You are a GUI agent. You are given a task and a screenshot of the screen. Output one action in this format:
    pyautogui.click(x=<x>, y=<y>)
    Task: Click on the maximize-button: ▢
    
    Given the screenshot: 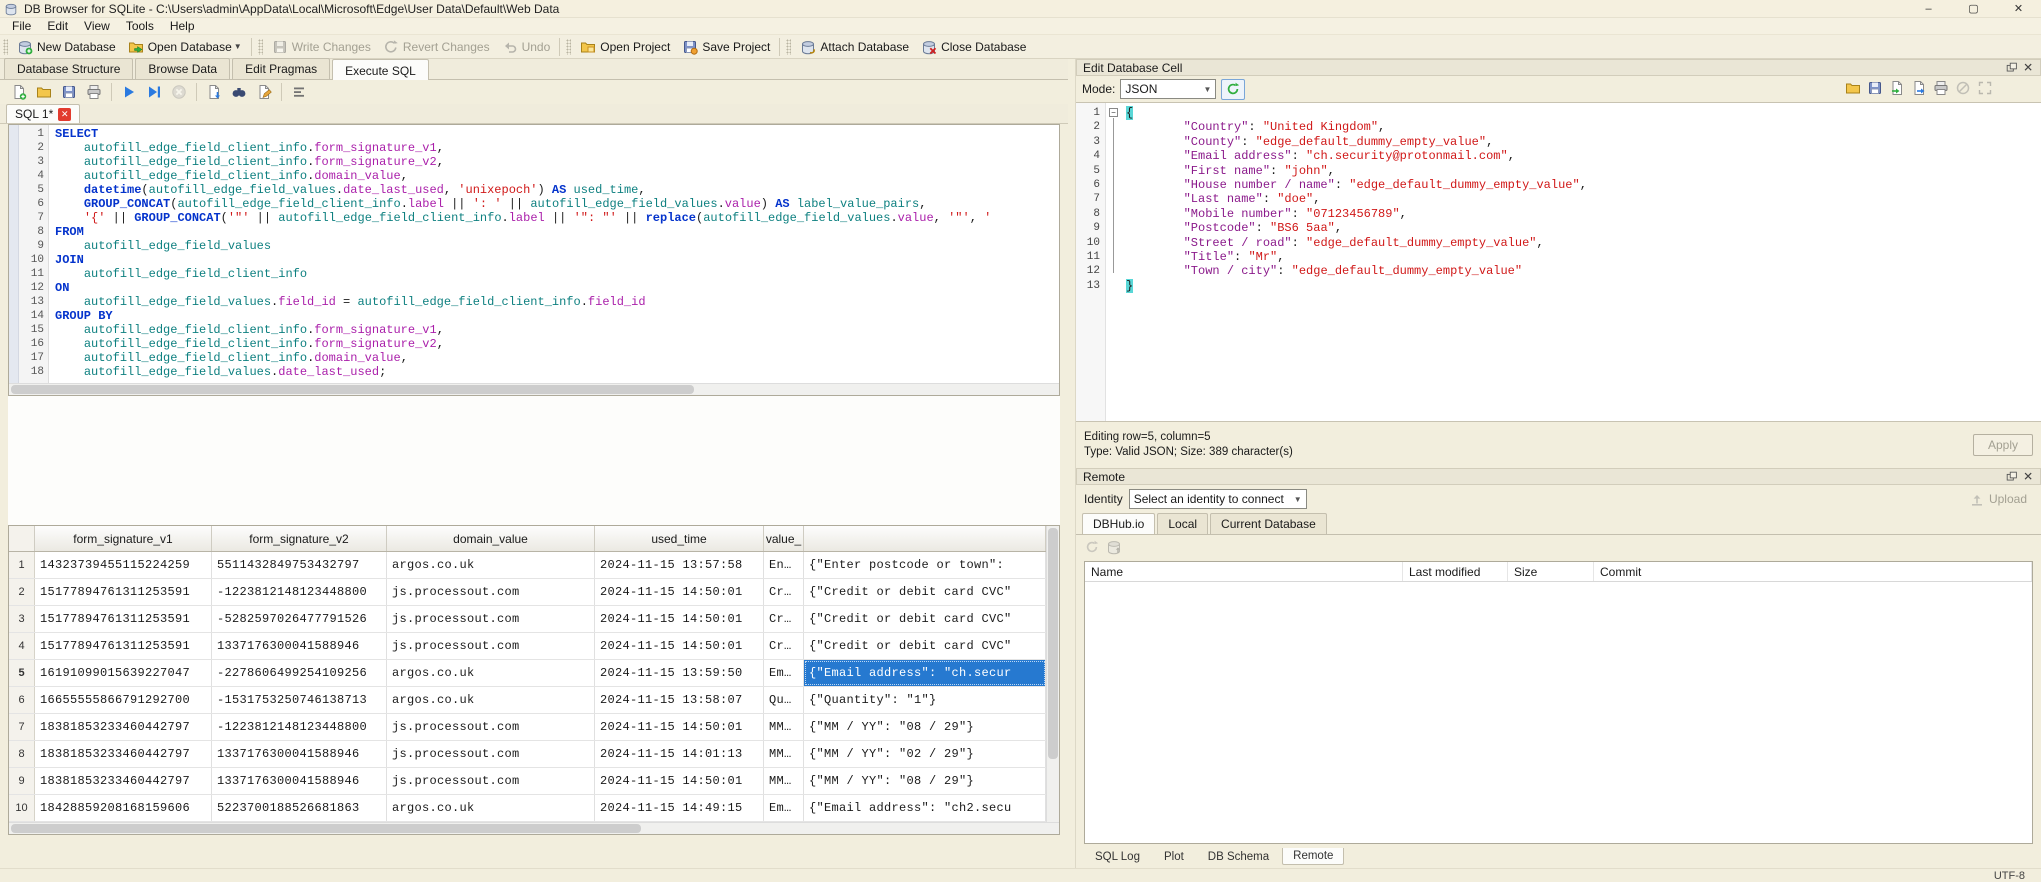 What is the action you would take?
    pyautogui.click(x=1973, y=9)
    